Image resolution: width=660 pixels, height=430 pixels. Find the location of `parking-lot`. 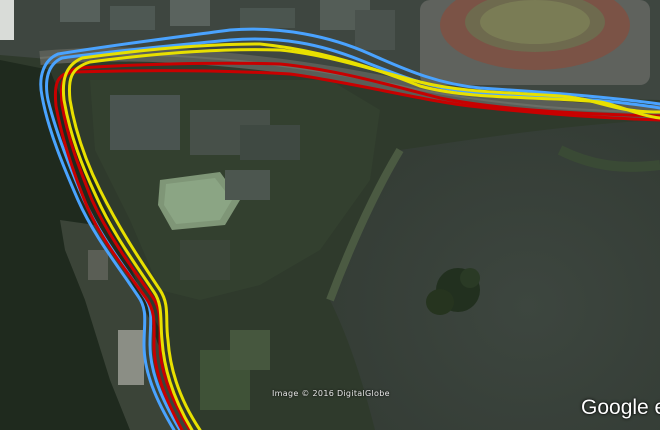

parking-lot is located at coordinates (247, 185).